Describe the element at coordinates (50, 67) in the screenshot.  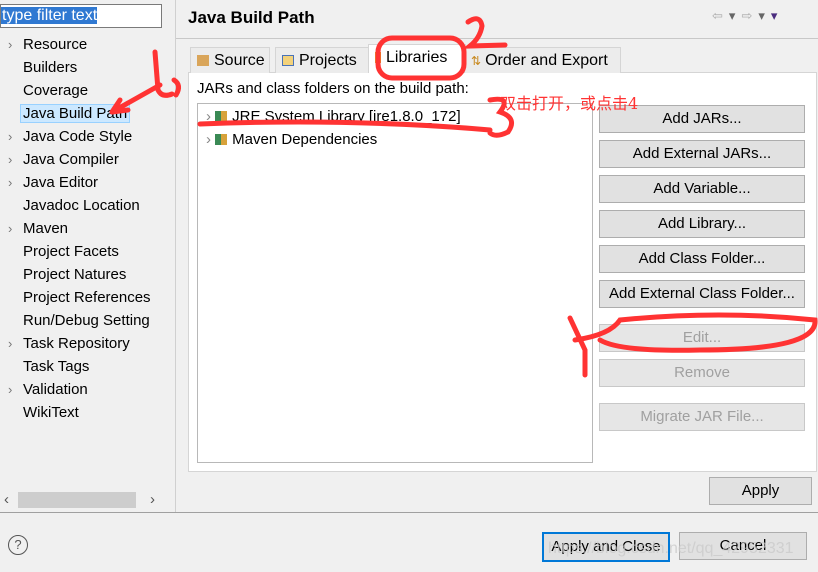
I see `sidebar-item-label: Builders` at that location.